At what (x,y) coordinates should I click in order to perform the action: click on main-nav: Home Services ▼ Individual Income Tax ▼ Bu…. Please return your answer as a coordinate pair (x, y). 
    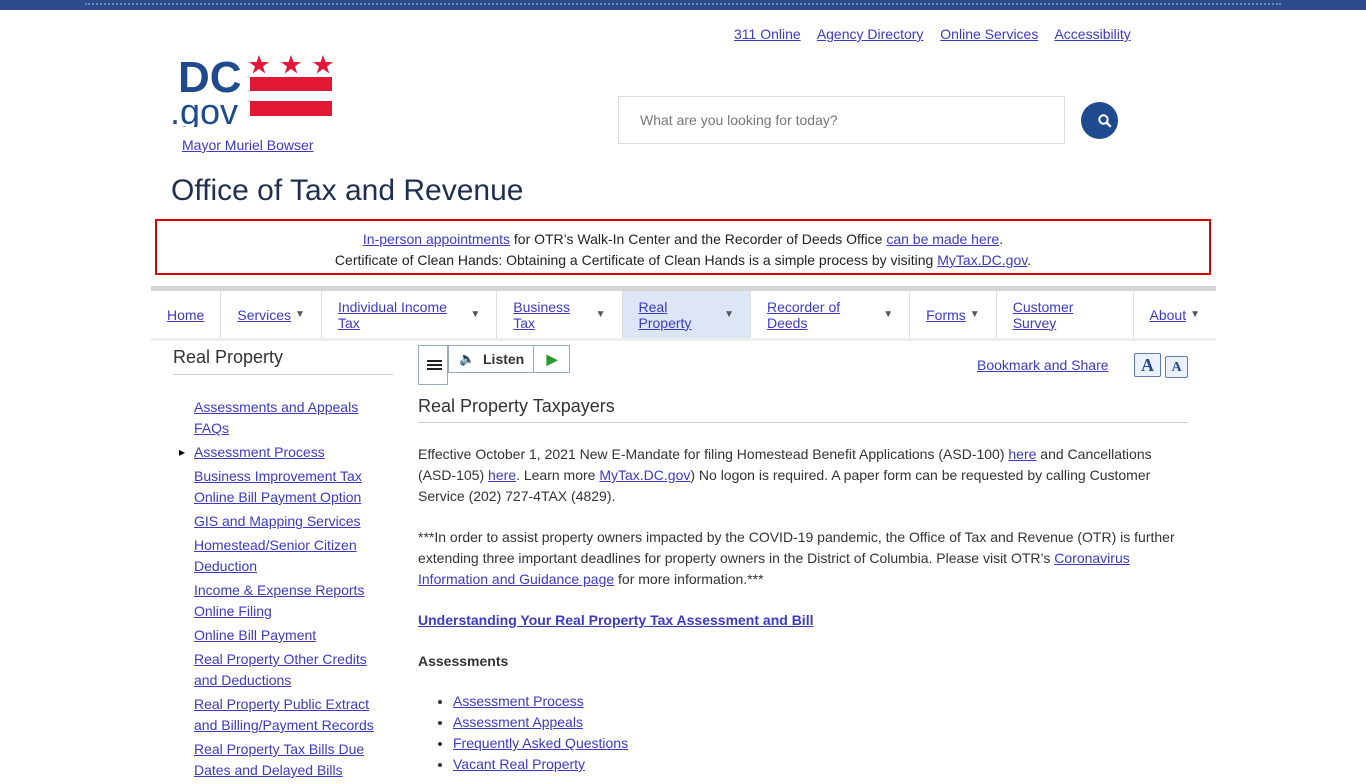
    Looking at the image, I should click on (683, 313).